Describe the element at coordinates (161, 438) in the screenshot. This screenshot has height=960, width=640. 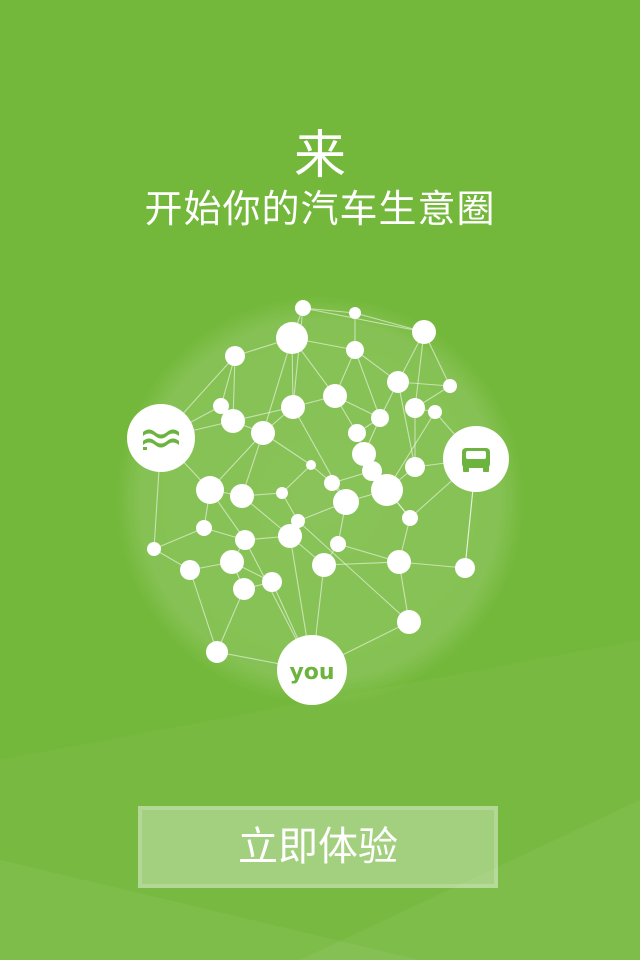
I see `left-hub-node` at that location.